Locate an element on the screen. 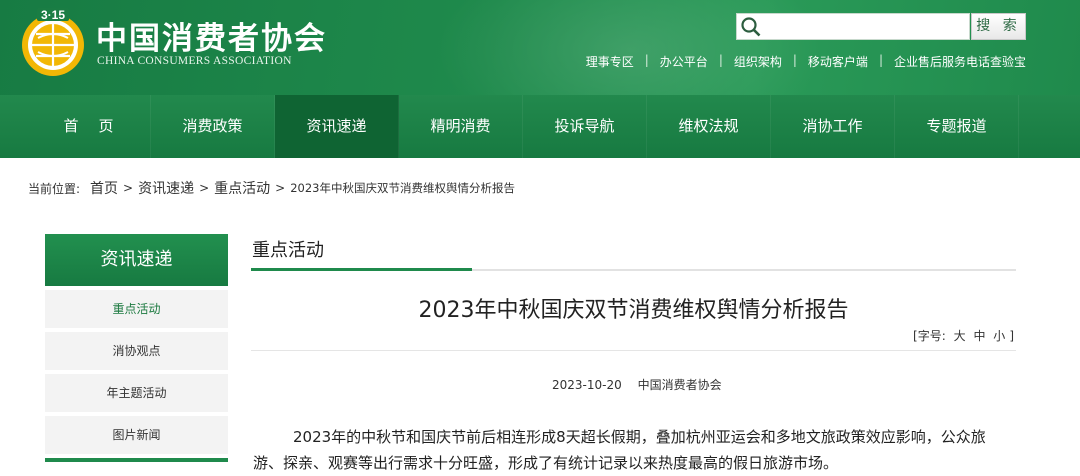  nav-item-smart-consumption: 精明消费 is located at coordinates (461, 126).